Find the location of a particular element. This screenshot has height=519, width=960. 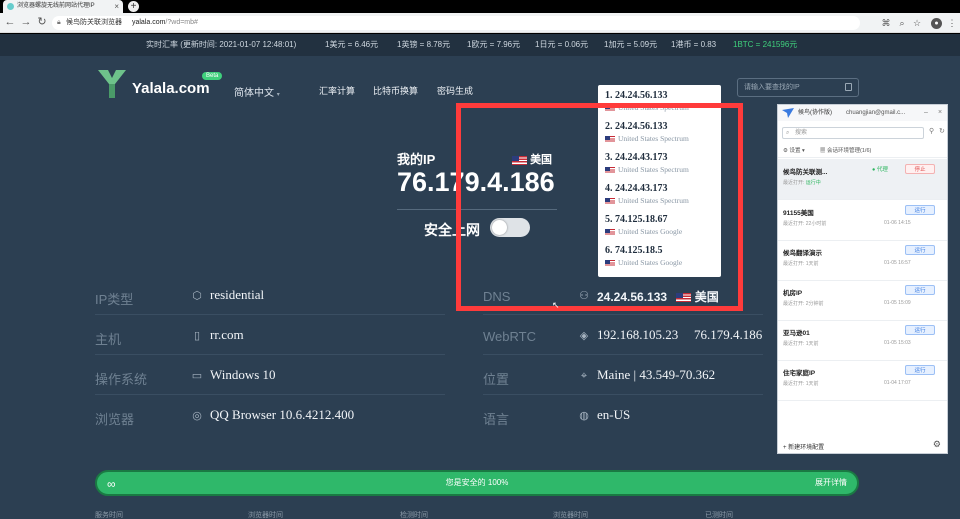

search-icon is located at coordinates (848, 87).